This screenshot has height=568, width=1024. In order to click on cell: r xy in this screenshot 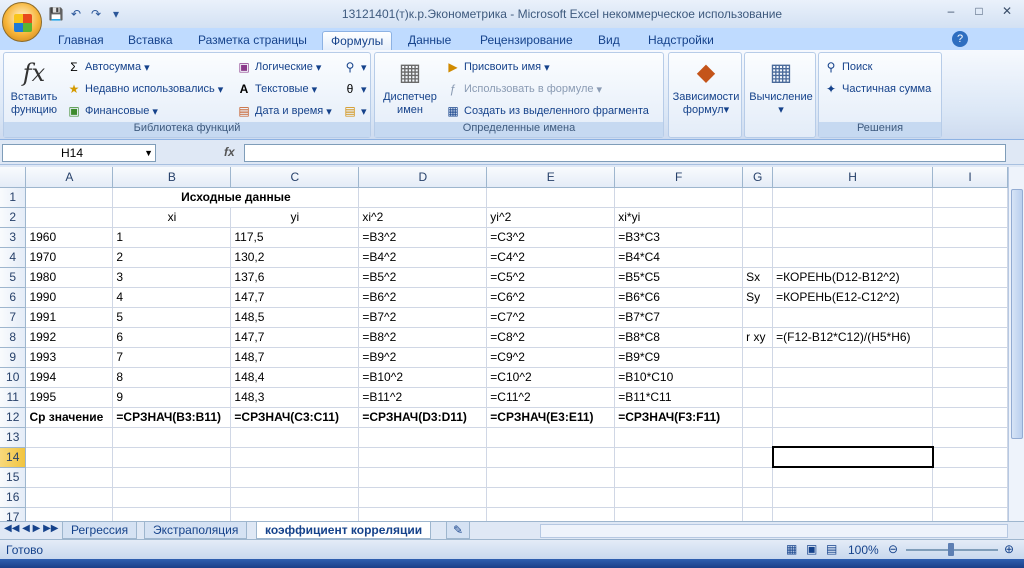, I will do `click(758, 337)`.